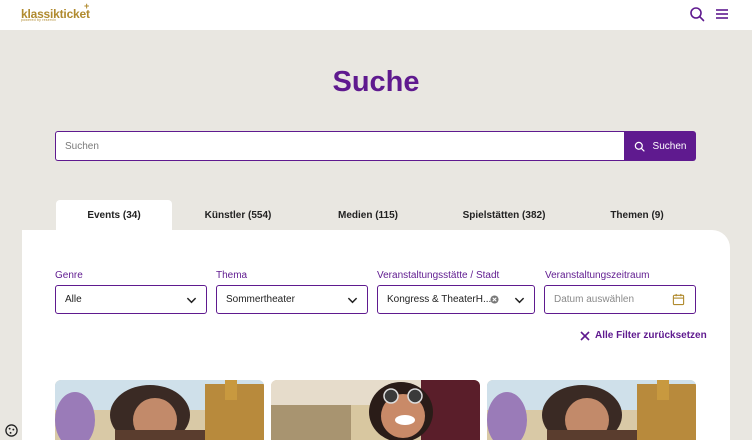  Describe the element at coordinates (594, 299) in the screenshot. I see `date-placeholder: Datum auswählen` at that location.